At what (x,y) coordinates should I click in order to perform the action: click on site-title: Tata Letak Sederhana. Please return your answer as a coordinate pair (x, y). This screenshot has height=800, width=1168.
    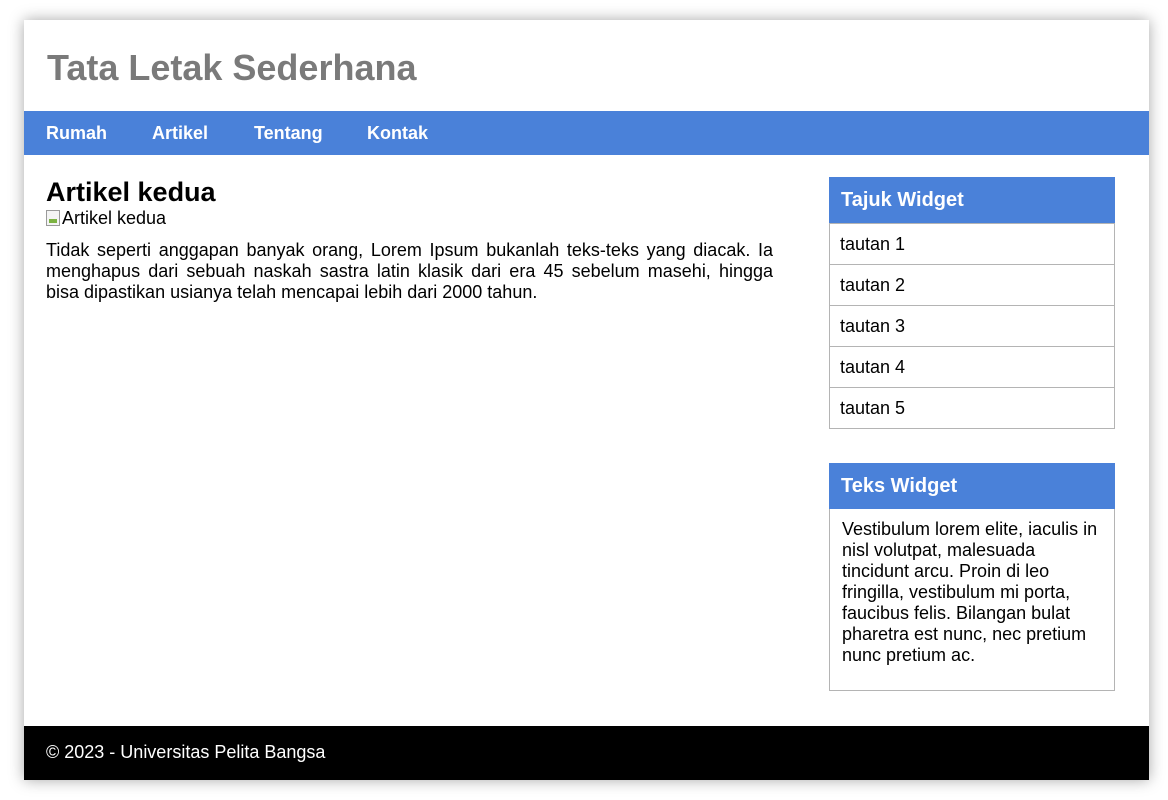
    Looking at the image, I should click on (232, 67).